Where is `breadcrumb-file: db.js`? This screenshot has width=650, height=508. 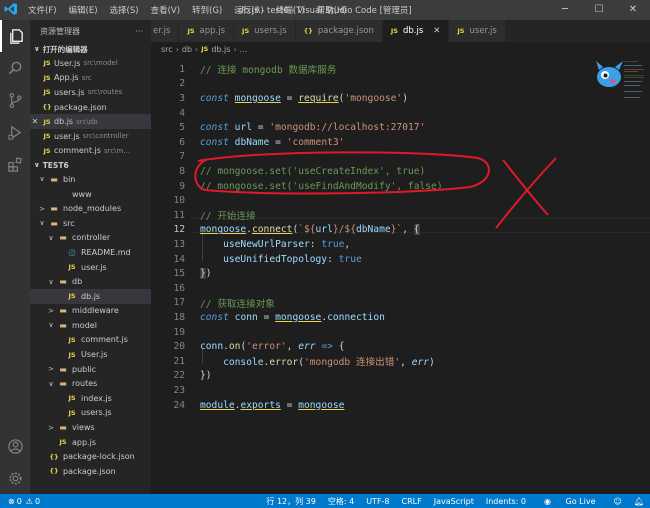 breadcrumb-file: db.js is located at coordinates (220, 49).